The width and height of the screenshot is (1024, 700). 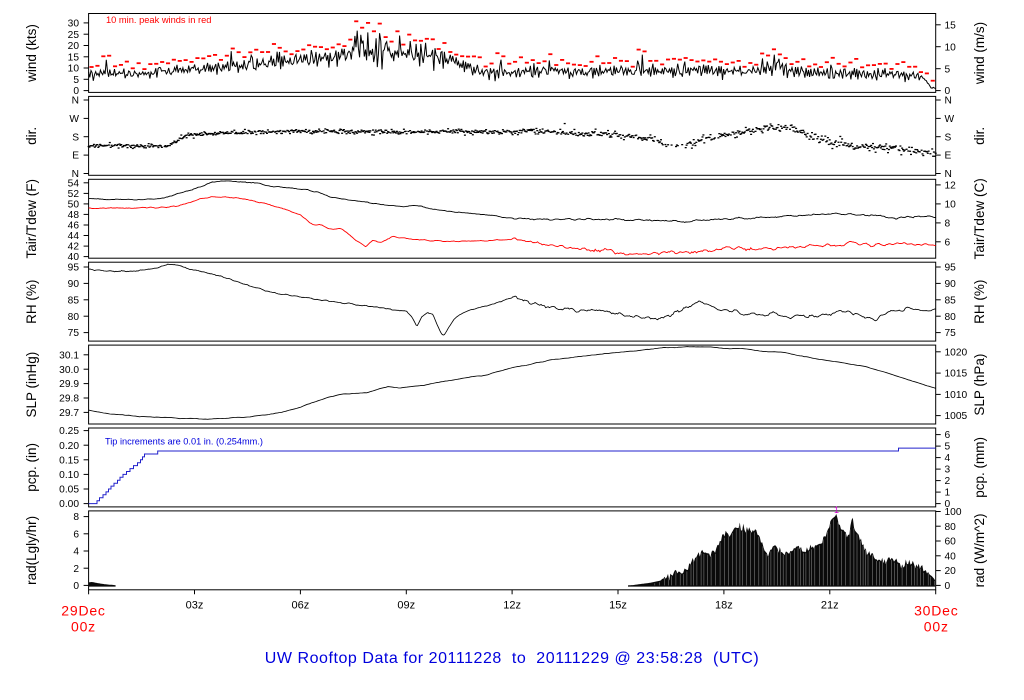 What do you see at coordinates (951, 186) in the screenshot?
I see `svg-text: 12` at bounding box center [951, 186].